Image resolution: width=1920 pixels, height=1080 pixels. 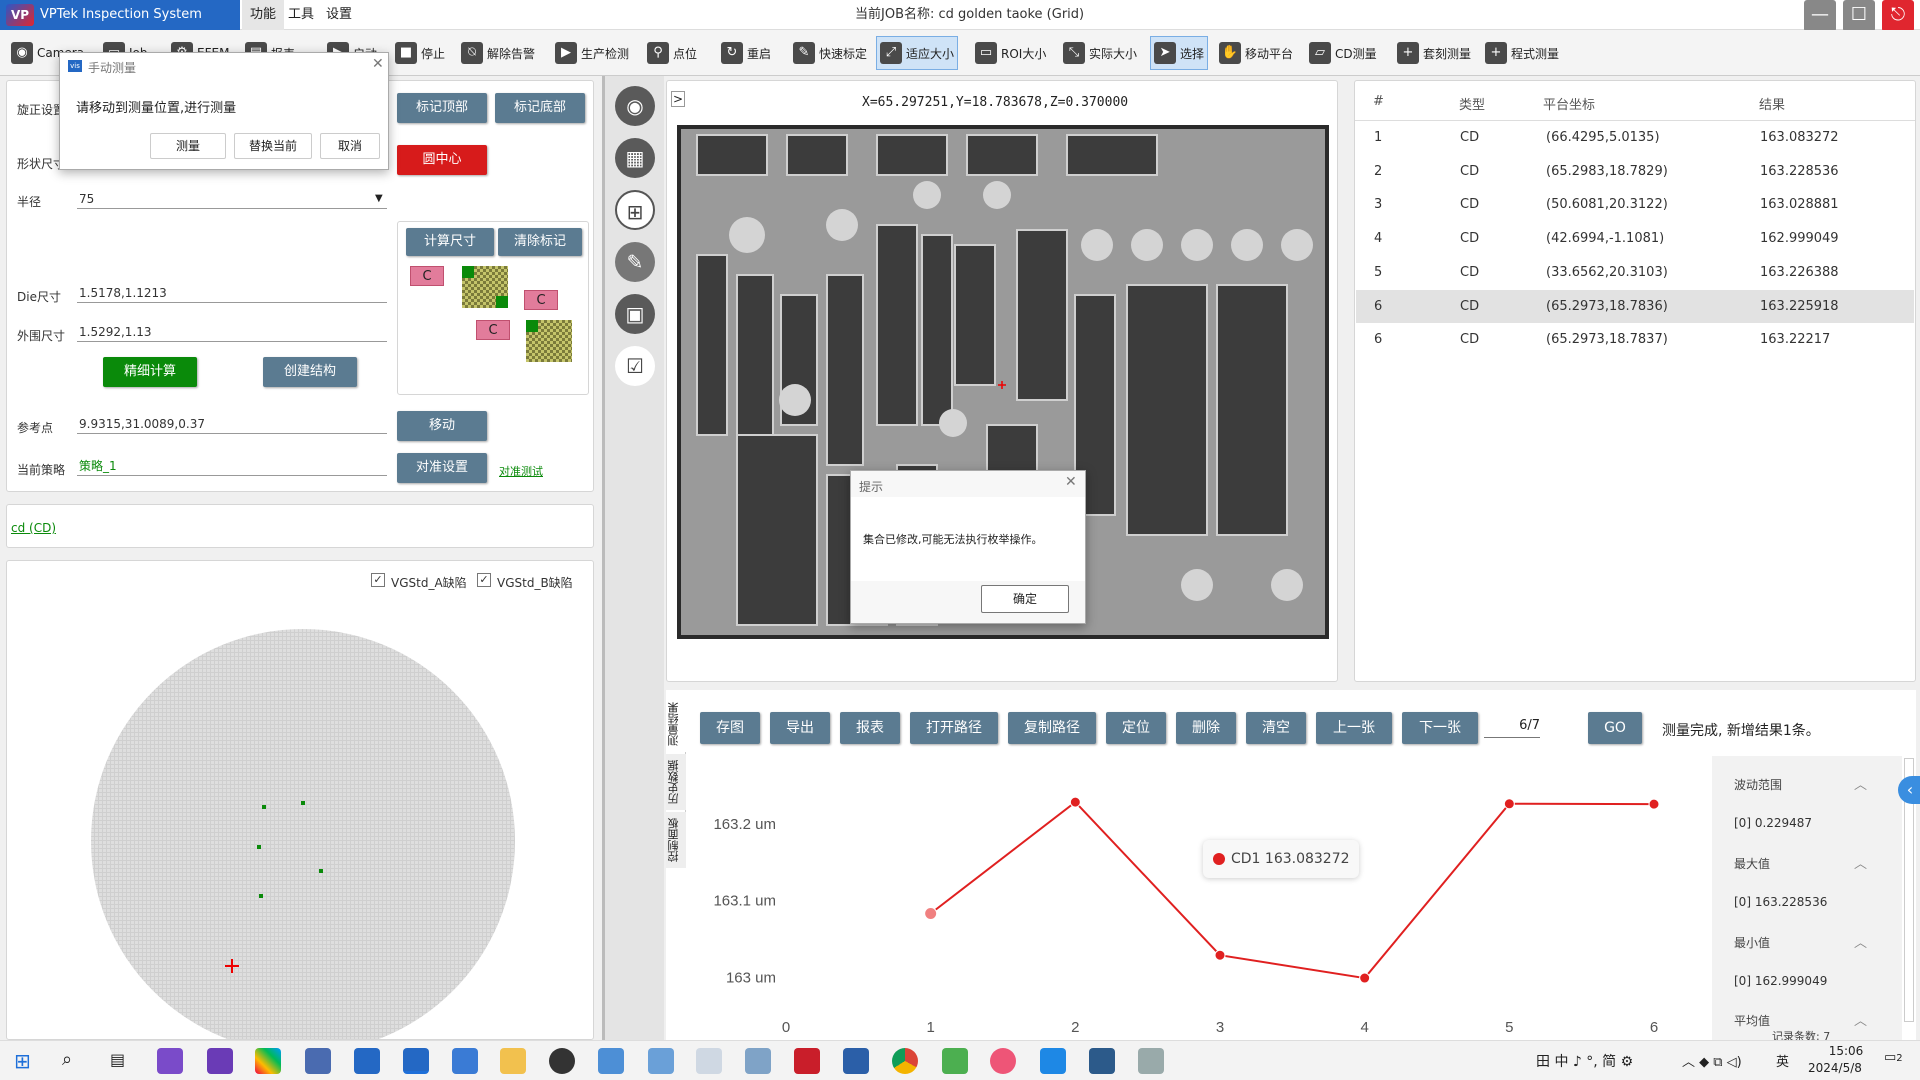 I want to click on strategy-field: 策略_1, so click(x=232, y=466).